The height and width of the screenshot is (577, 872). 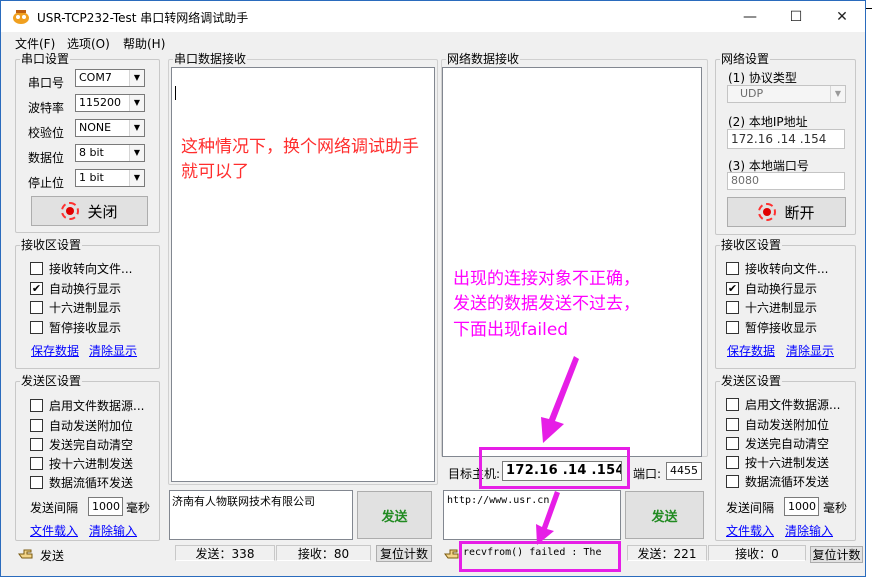 What do you see at coordinates (786, 212) in the screenshot?
I see `disconnect-button: 断开` at bounding box center [786, 212].